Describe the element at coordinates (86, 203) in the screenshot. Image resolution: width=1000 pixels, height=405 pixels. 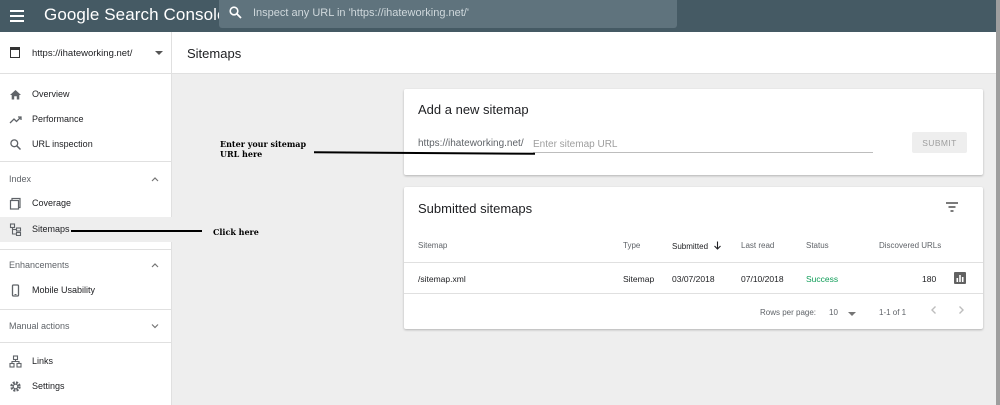
I see `sidebar-item-coverage: Coverage` at that location.